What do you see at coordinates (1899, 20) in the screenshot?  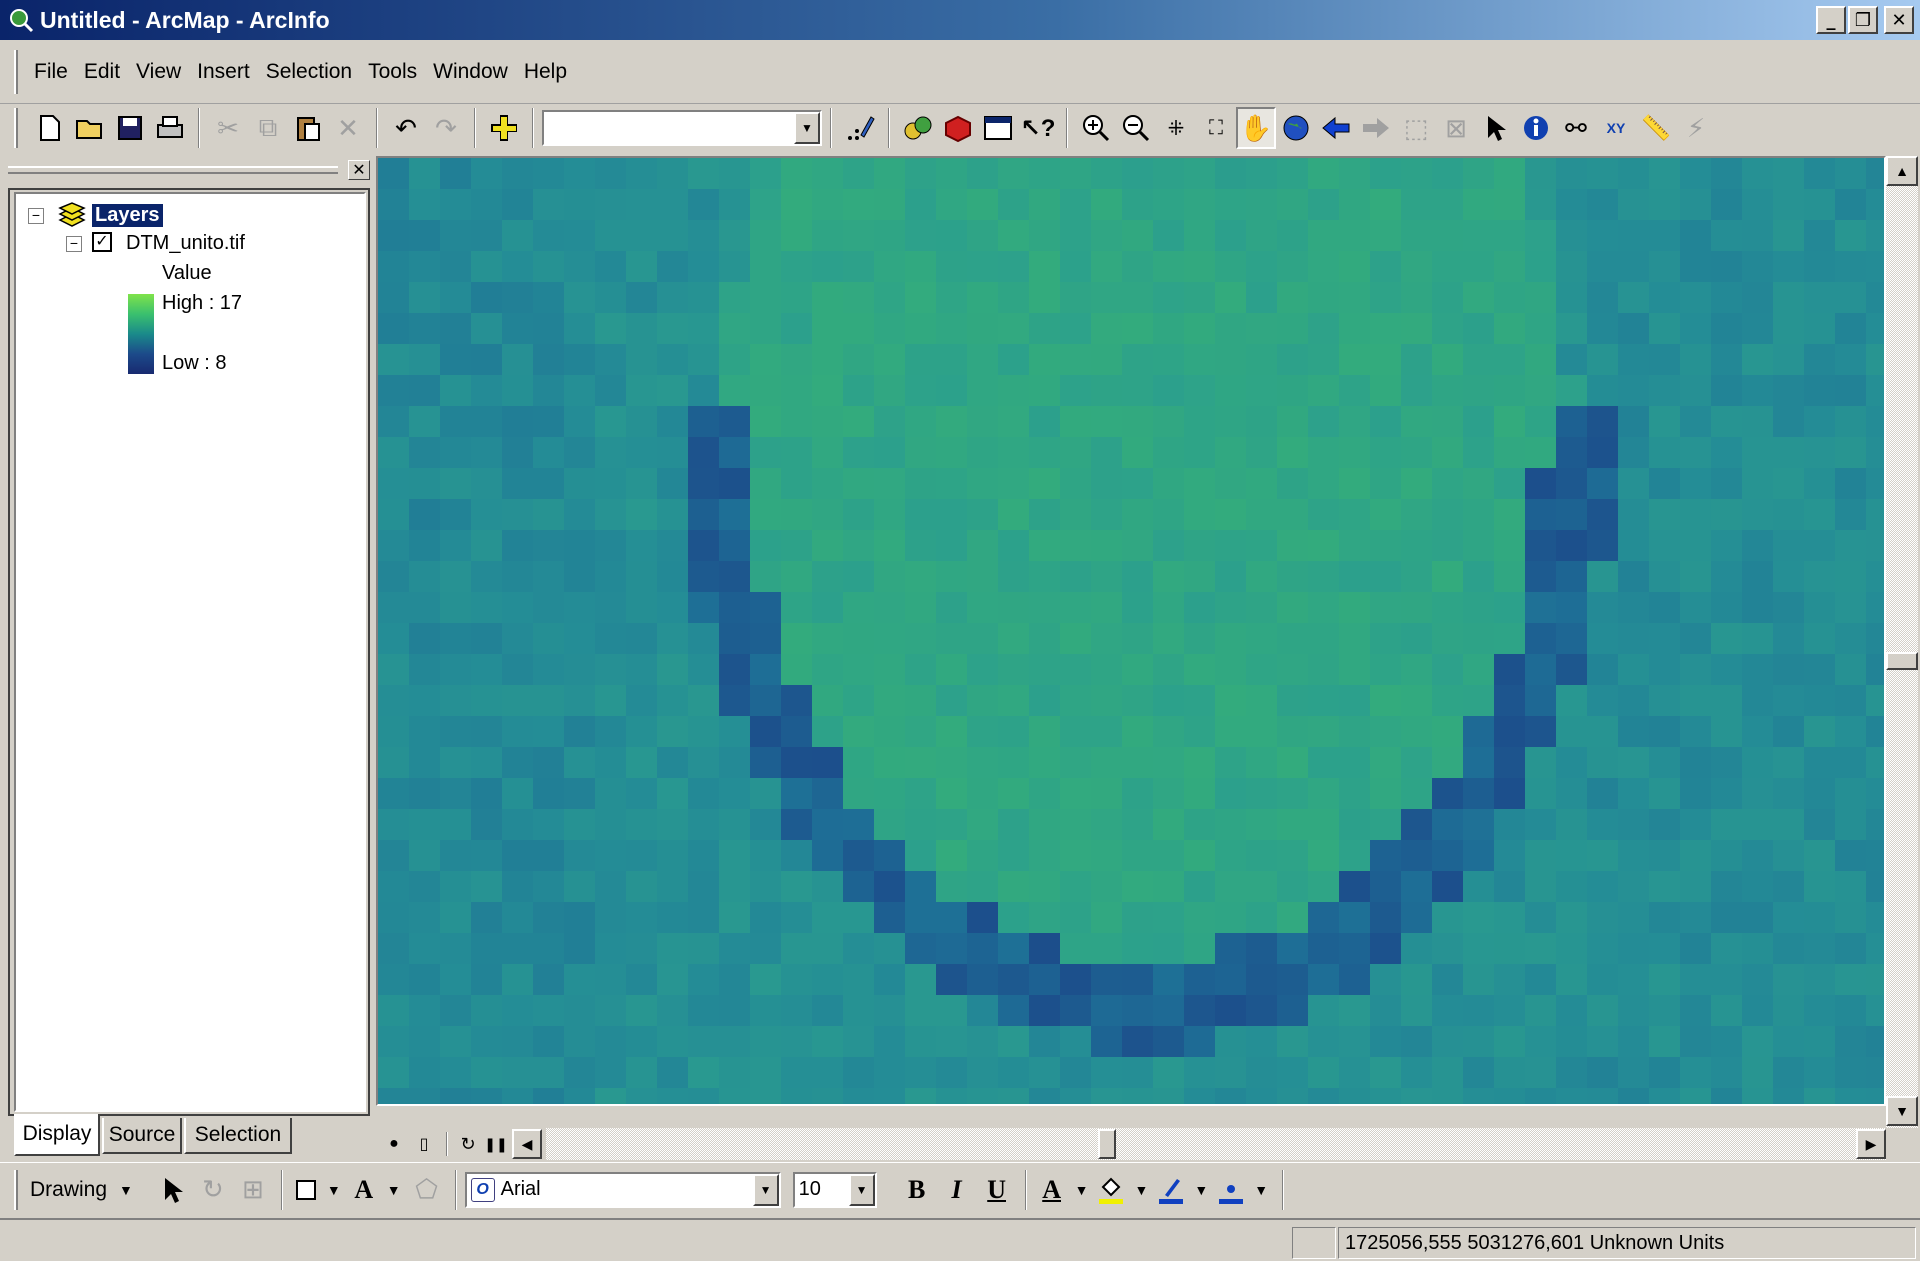 I see `close-button: ✕` at bounding box center [1899, 20].